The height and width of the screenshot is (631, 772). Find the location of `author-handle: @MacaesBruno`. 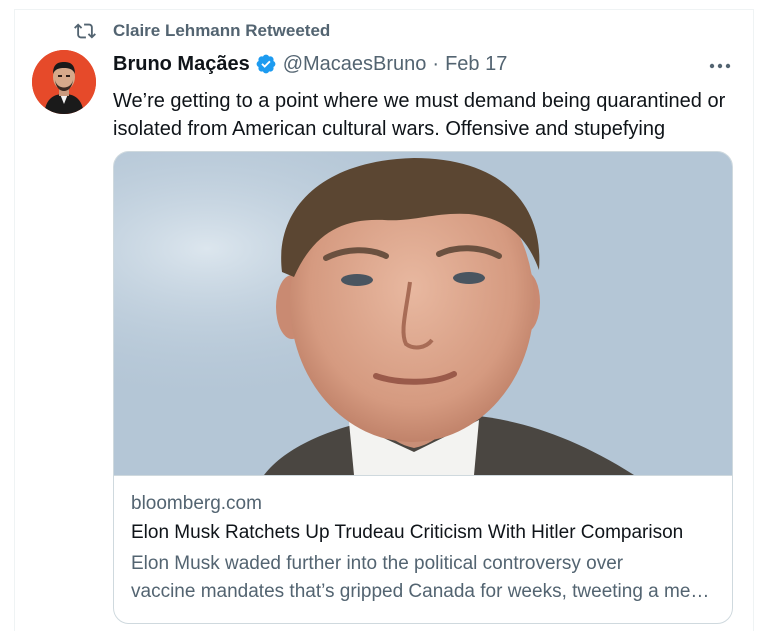

author-handle: @MacaesBruno is located at coordinates (355, 64).